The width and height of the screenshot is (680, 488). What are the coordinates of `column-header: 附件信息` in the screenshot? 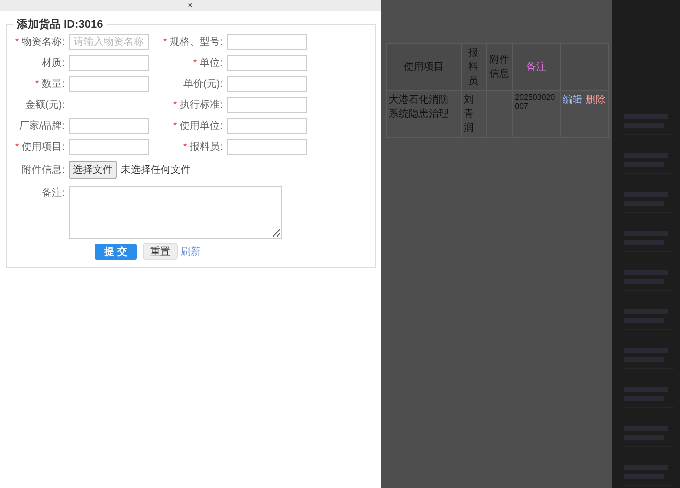 It's located at (499, 67).